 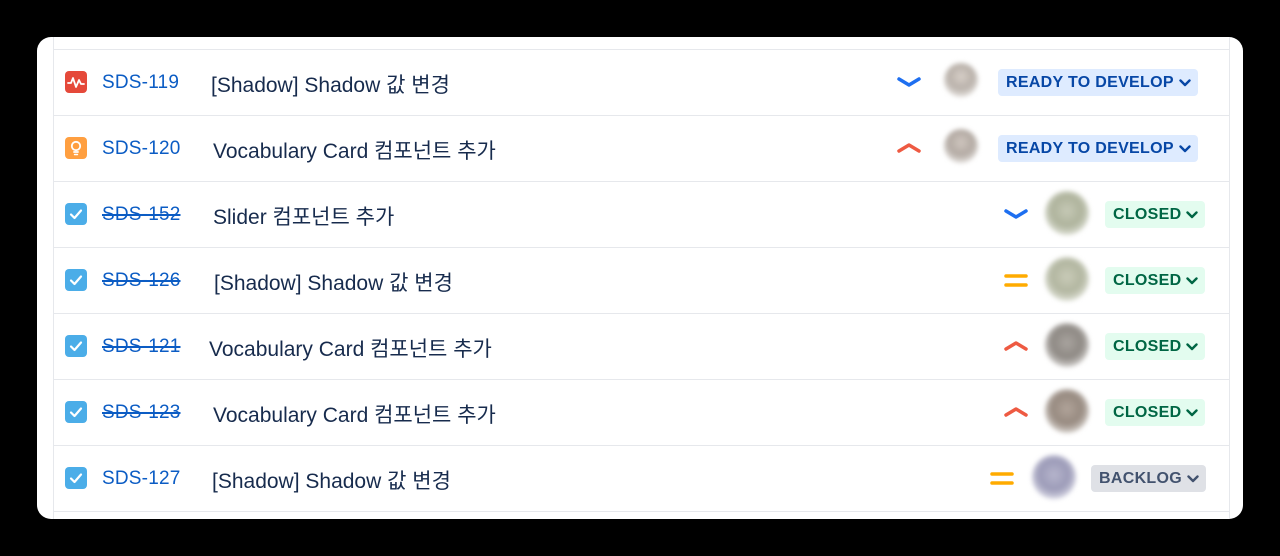 I want to click on issue-key-link: SDS-120, so click(x=141, y=149).